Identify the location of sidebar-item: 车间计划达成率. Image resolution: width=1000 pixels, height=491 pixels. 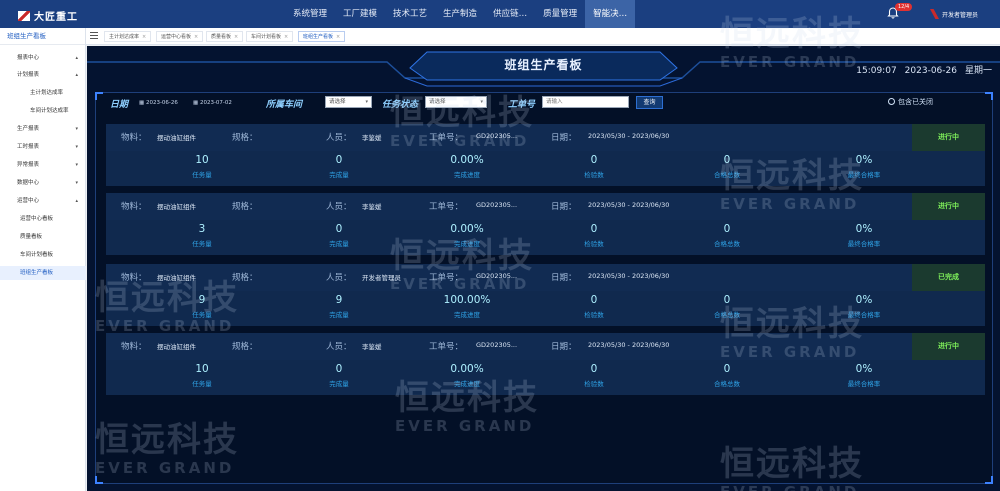
(43, 111).